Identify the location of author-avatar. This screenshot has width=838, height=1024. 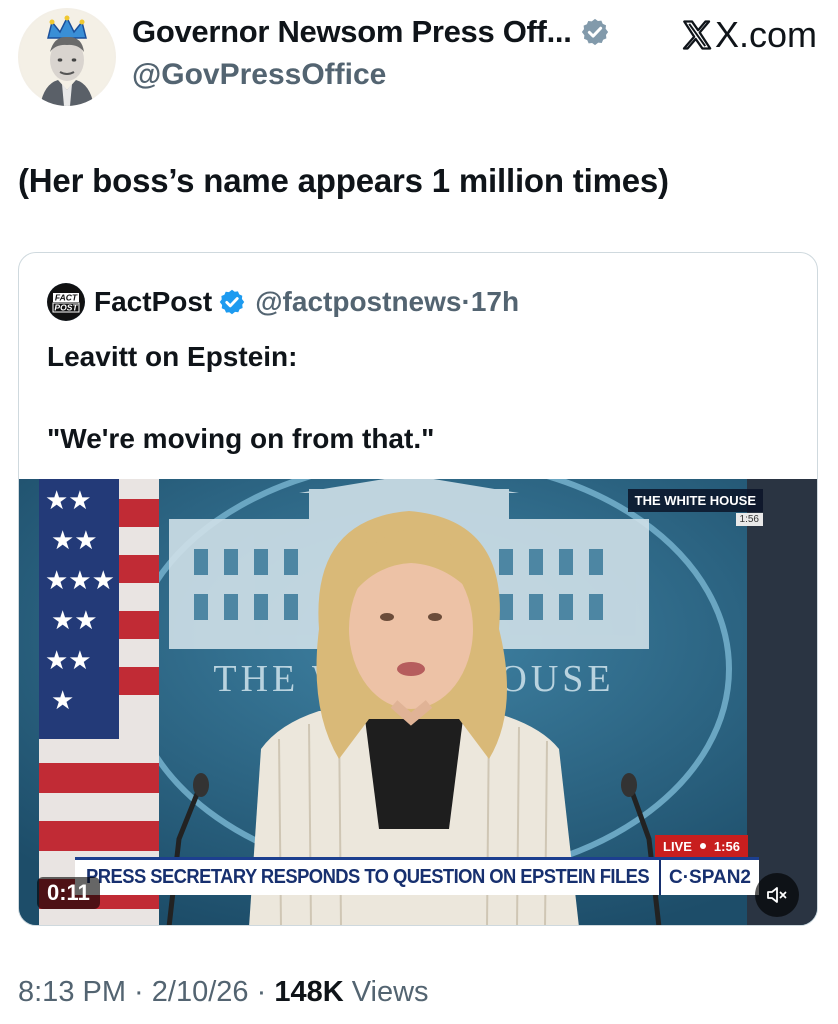
(67, 57).